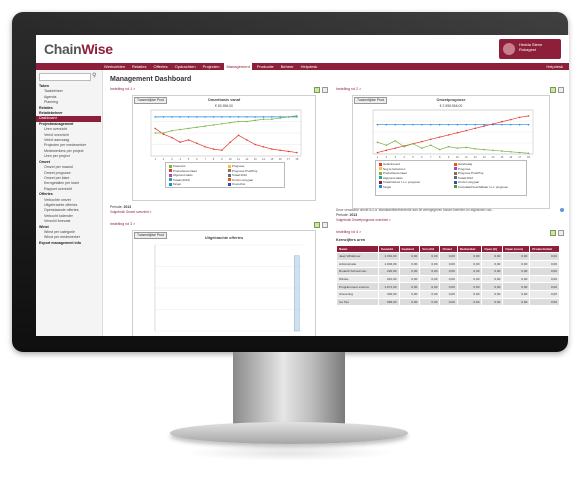  Describe the element at coordinates (554, 66) in the screenshot. I see `help-link: Helpdesk` at that location.